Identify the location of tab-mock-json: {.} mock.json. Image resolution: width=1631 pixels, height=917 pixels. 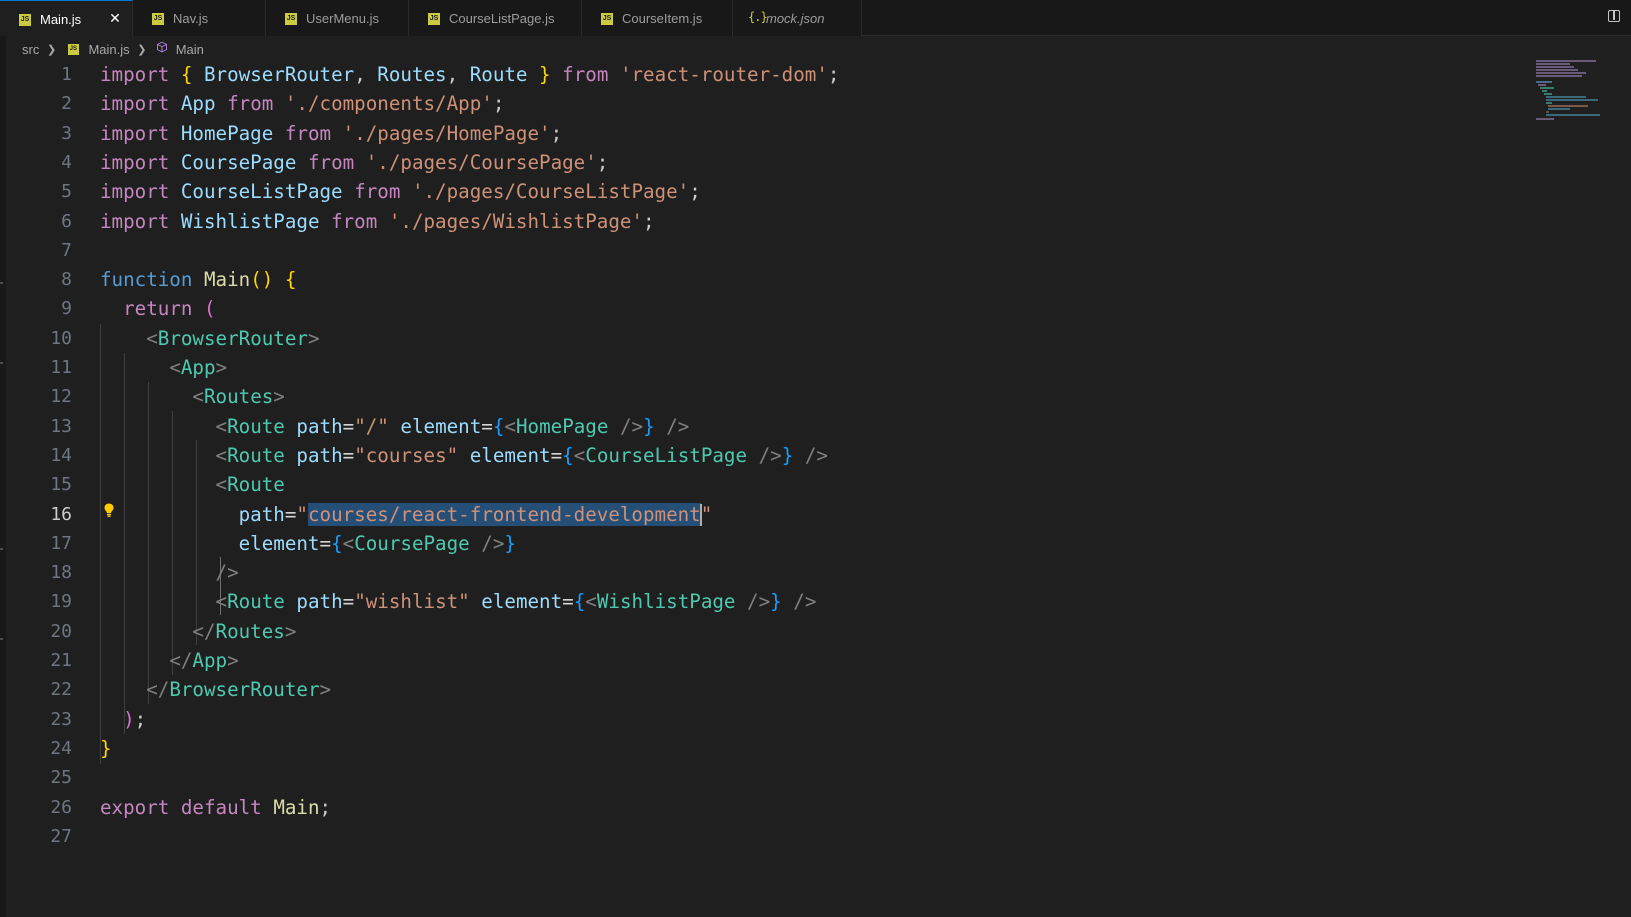
(797, 18).